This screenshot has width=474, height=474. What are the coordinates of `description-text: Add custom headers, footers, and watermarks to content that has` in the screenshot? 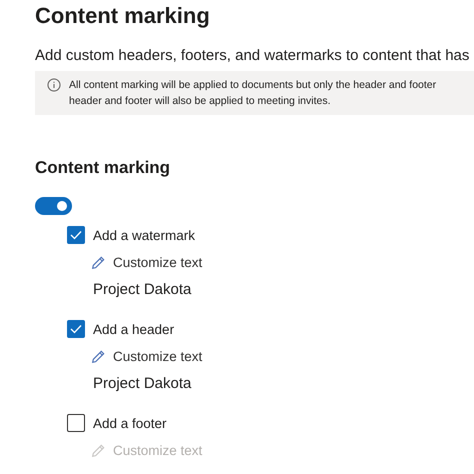 It's located at (252, 56).